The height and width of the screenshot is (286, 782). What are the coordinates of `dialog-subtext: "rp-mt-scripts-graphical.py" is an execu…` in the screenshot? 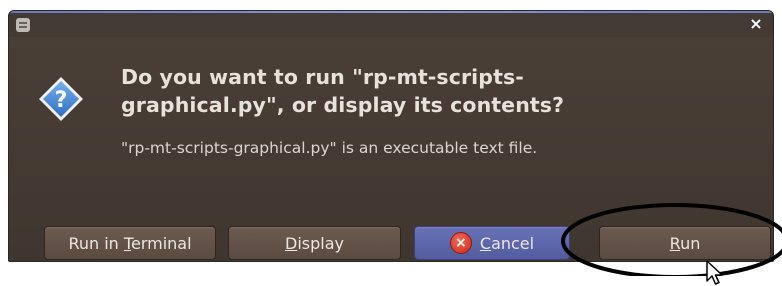 It's located at (329, 148).